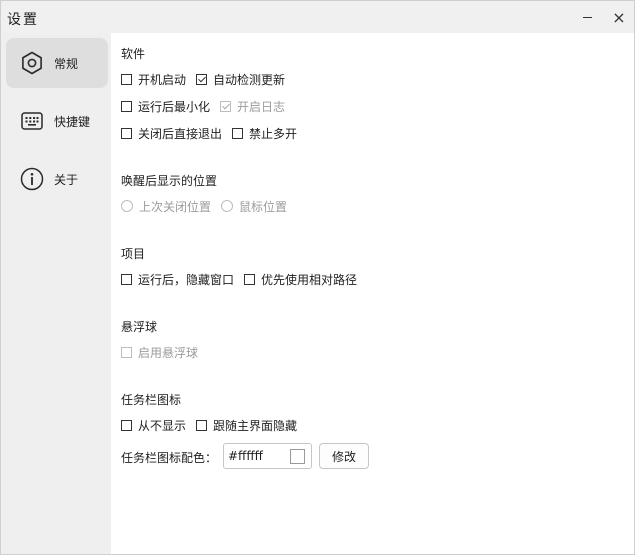  I want to click on hide-after-run-checkbox, so click(126, 279).